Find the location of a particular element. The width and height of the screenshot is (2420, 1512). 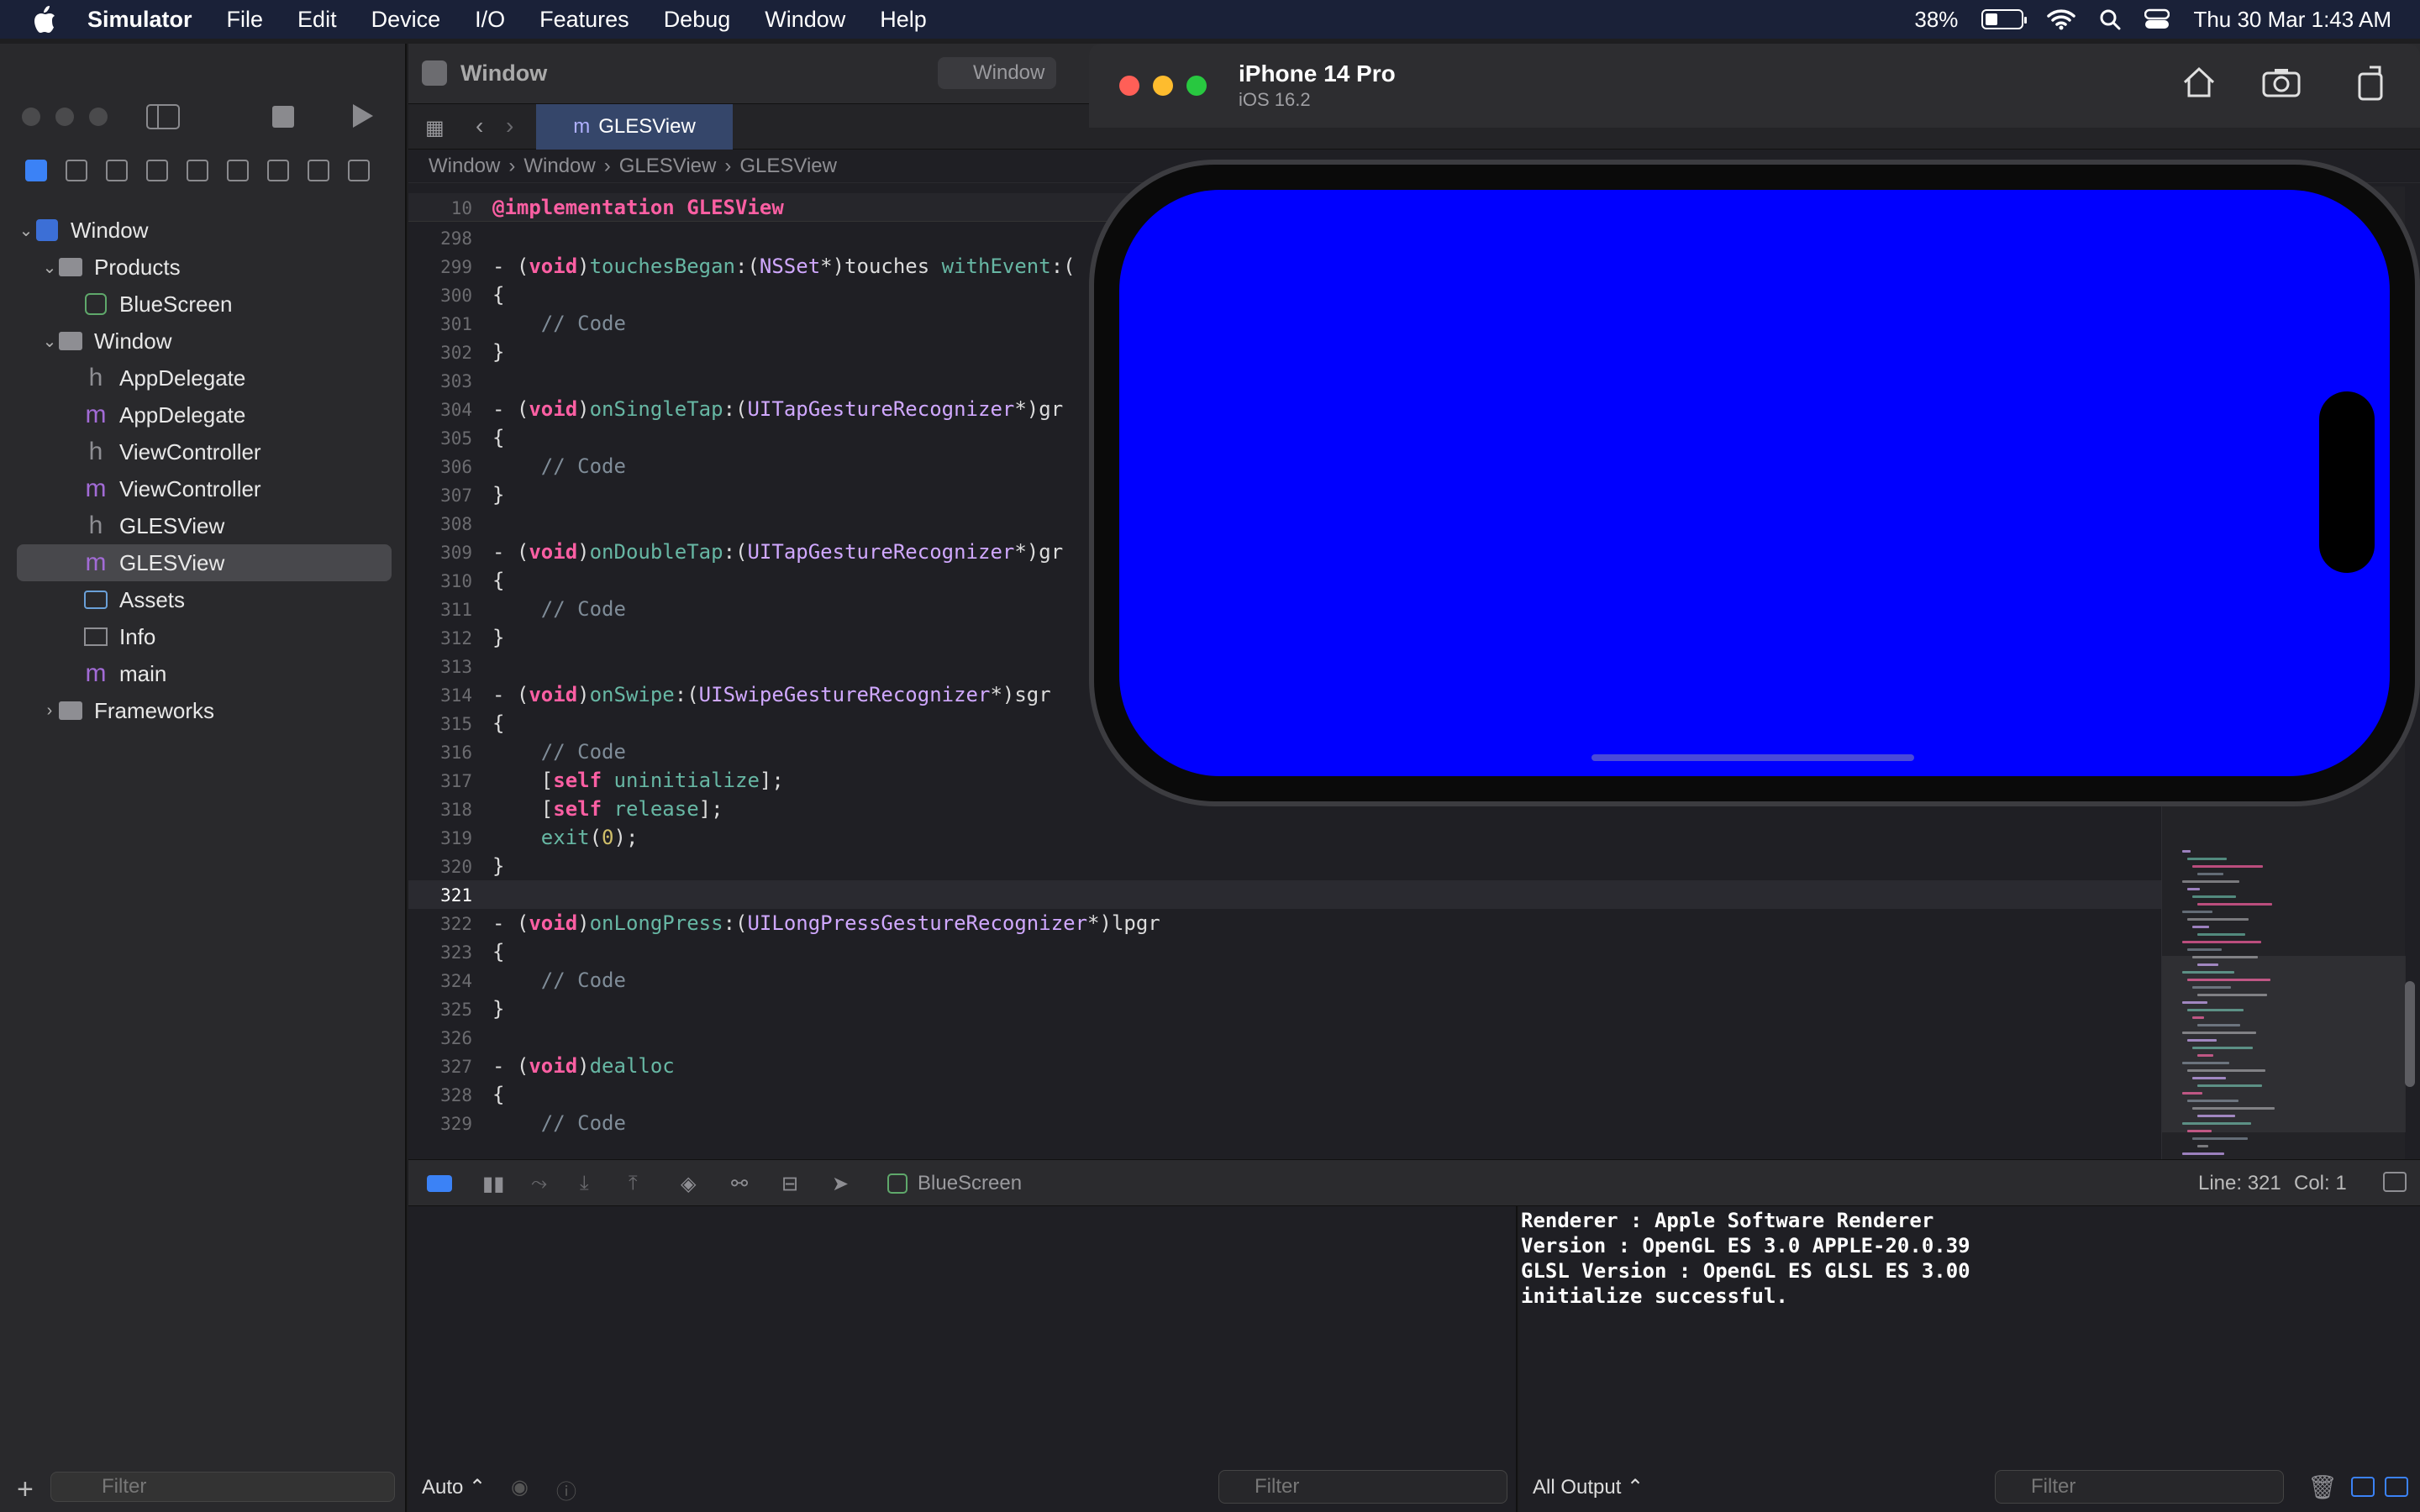

tree-item-main: m main is located at coordinates (204, 673).